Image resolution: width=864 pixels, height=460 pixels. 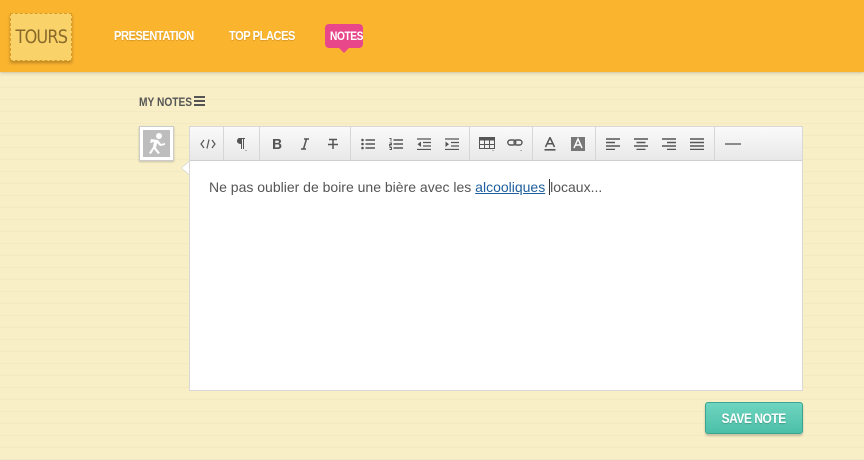 What do you see at coordinates (452, 144) in the screenshot?
I see `indent-icon` at bounding box center [452, 144].